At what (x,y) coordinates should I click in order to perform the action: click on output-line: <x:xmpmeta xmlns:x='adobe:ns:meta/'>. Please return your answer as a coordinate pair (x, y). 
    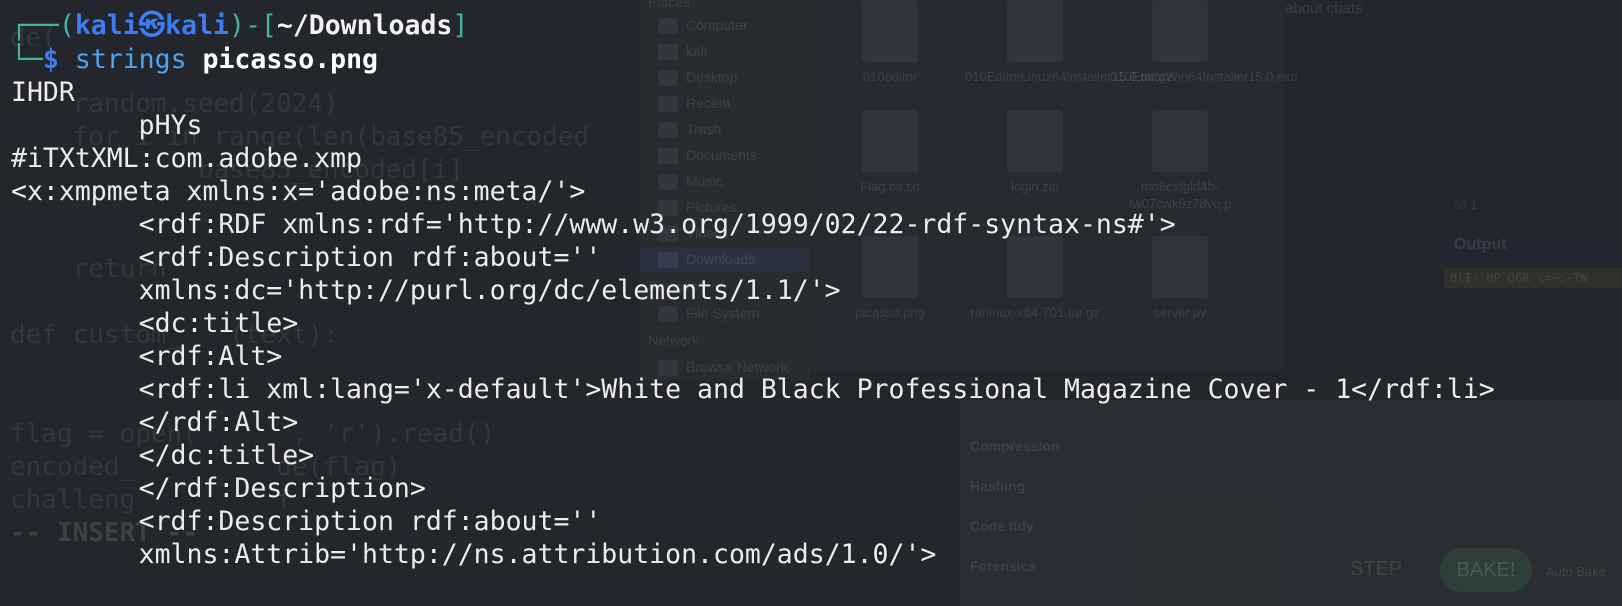
    Looking at the image, I should click on (298, 191).